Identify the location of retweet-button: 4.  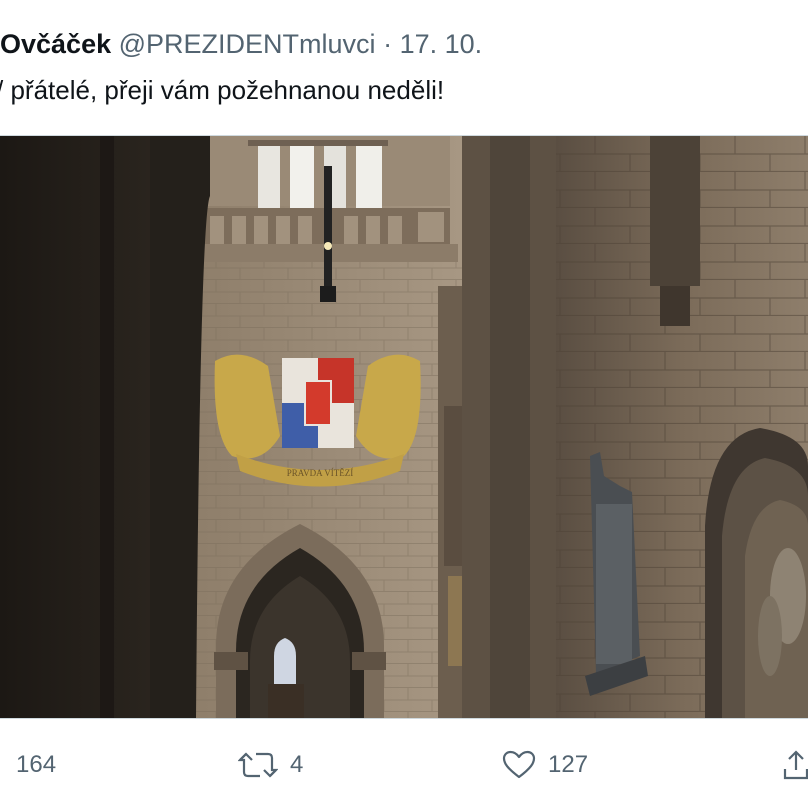
(270, 765).